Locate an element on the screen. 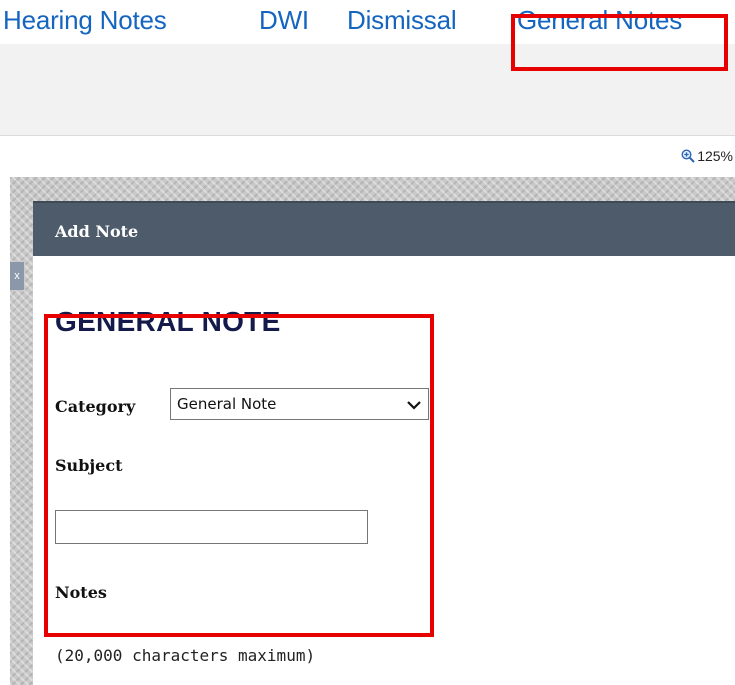 This screenshot has height=685, width=735. zoom-in-icon is located at coordinates (688, 156).